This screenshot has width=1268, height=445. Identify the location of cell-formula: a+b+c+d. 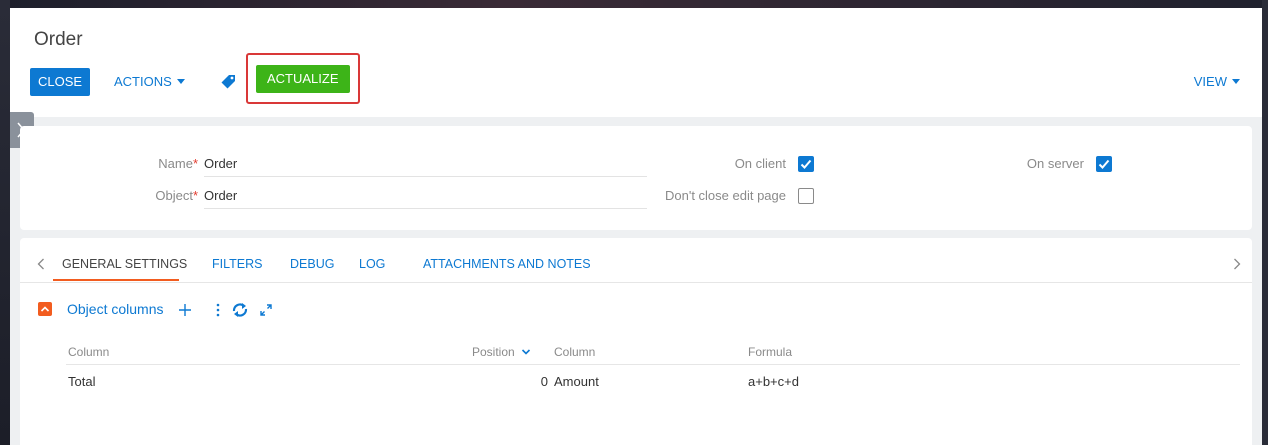
(773, 381).